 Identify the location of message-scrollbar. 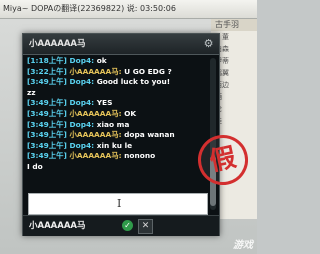
(213, 134).